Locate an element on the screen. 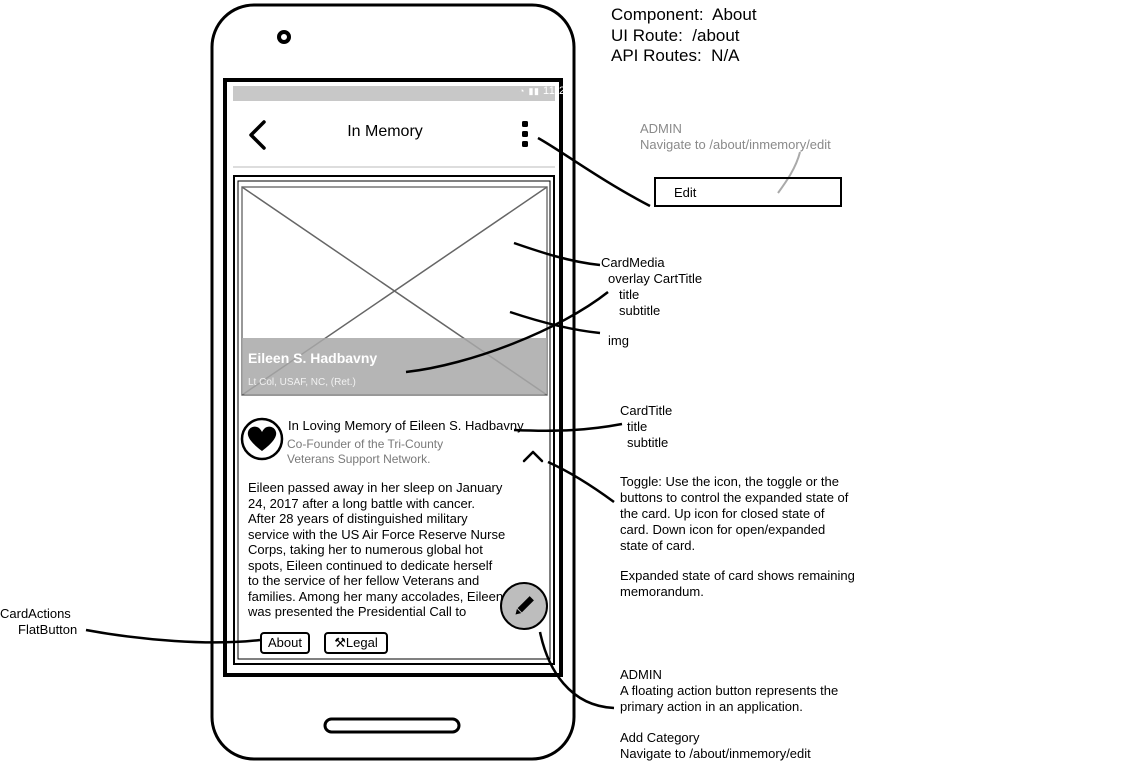 The image size is (1148, 767). heart-icon is located at coordinates (262, 439).